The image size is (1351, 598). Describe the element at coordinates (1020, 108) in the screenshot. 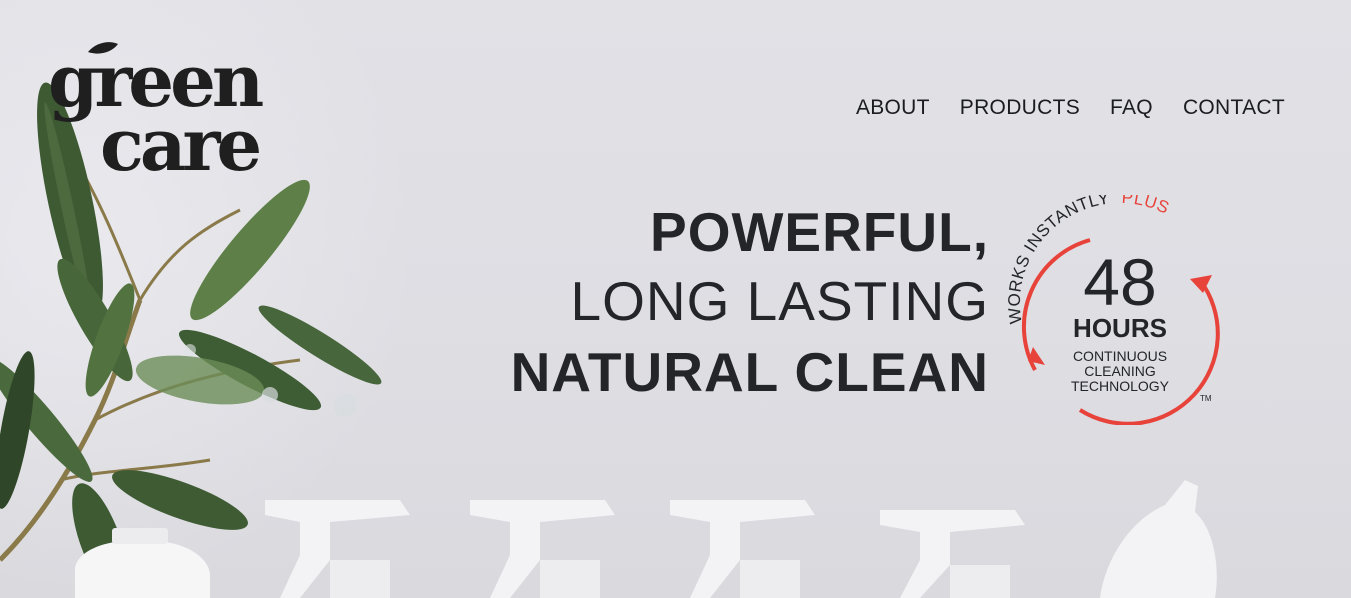

I see `nav-products: PRODUCTS` at that location.